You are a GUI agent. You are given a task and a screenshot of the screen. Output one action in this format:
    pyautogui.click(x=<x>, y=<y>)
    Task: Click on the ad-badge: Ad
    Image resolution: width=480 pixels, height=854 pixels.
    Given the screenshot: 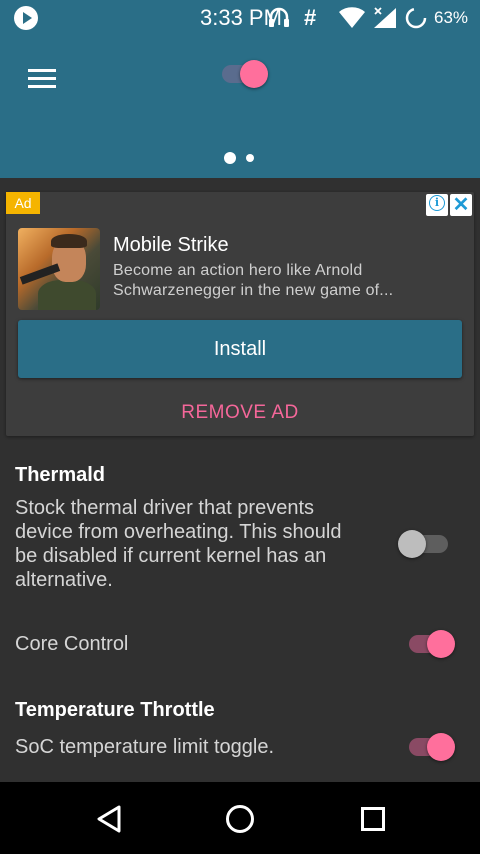 What is the action you would take?
    pyautogui.click(x=23, y=203)
    